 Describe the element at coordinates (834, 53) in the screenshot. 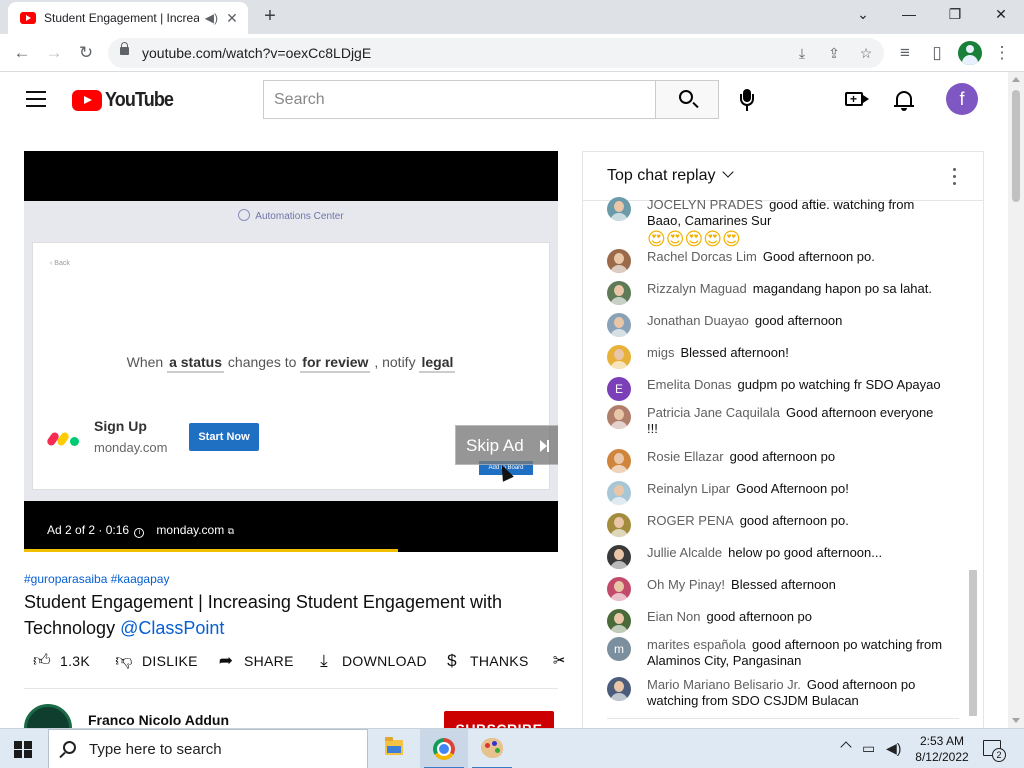

I see `share-icon: ⇪` at that location.